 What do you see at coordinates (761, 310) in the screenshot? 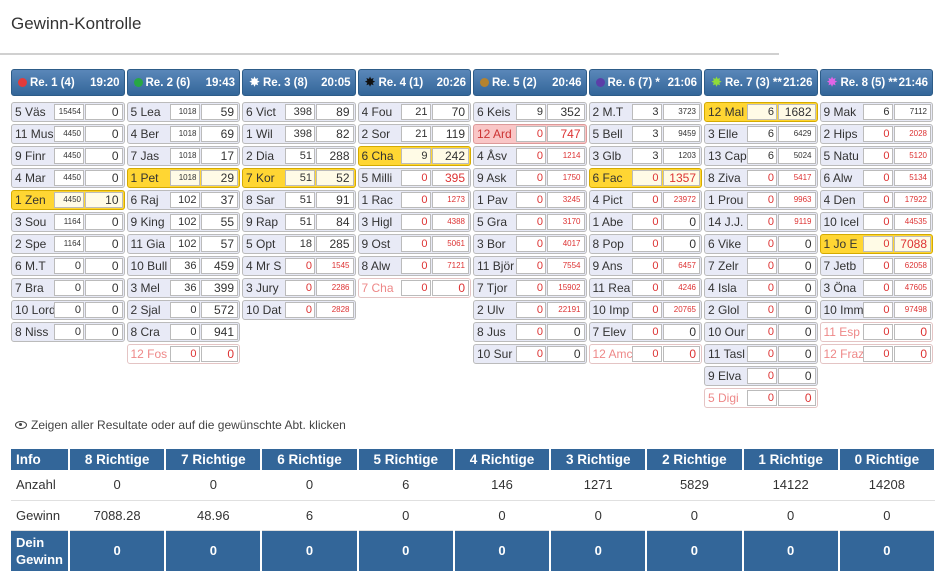
I see `runner-row: 2 Glol 0 0` at bounding box center [761, 310].